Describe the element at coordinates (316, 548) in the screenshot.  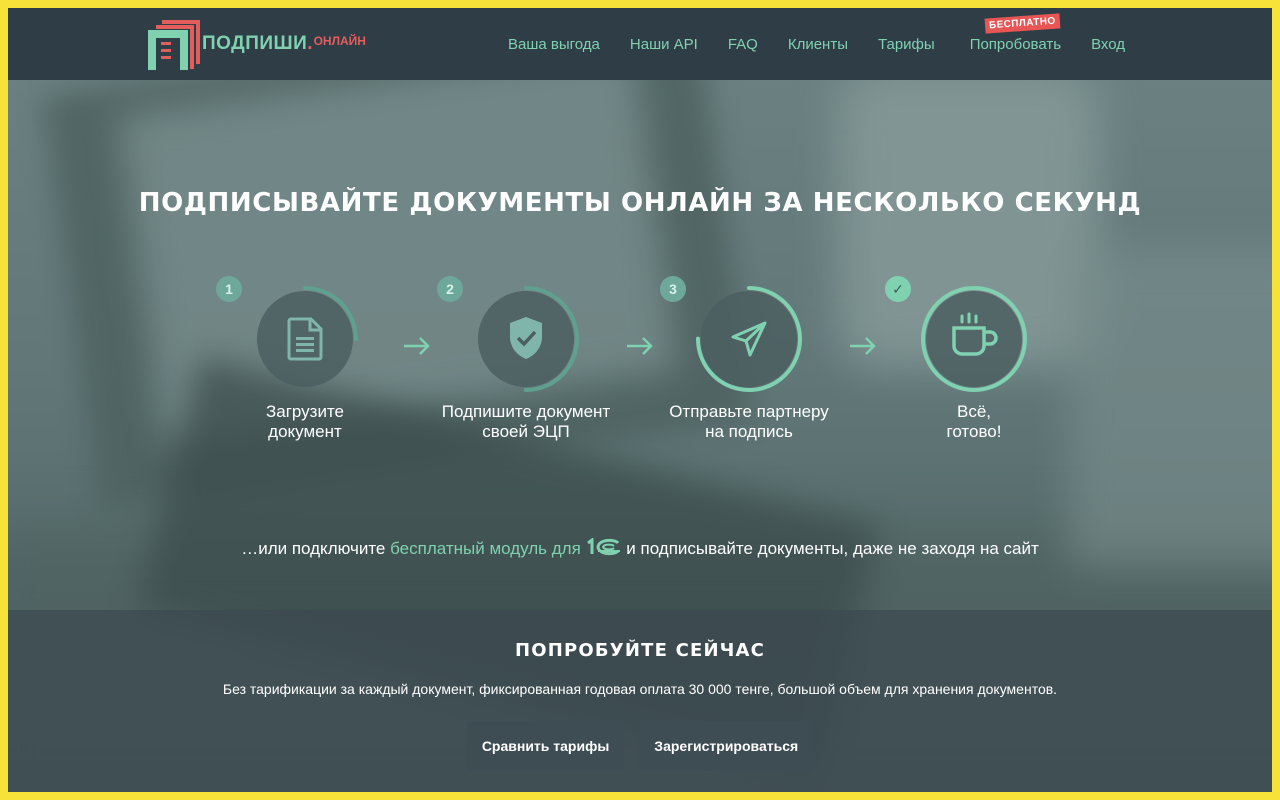
I see `module-line-prefix: …или подключите` at that location.